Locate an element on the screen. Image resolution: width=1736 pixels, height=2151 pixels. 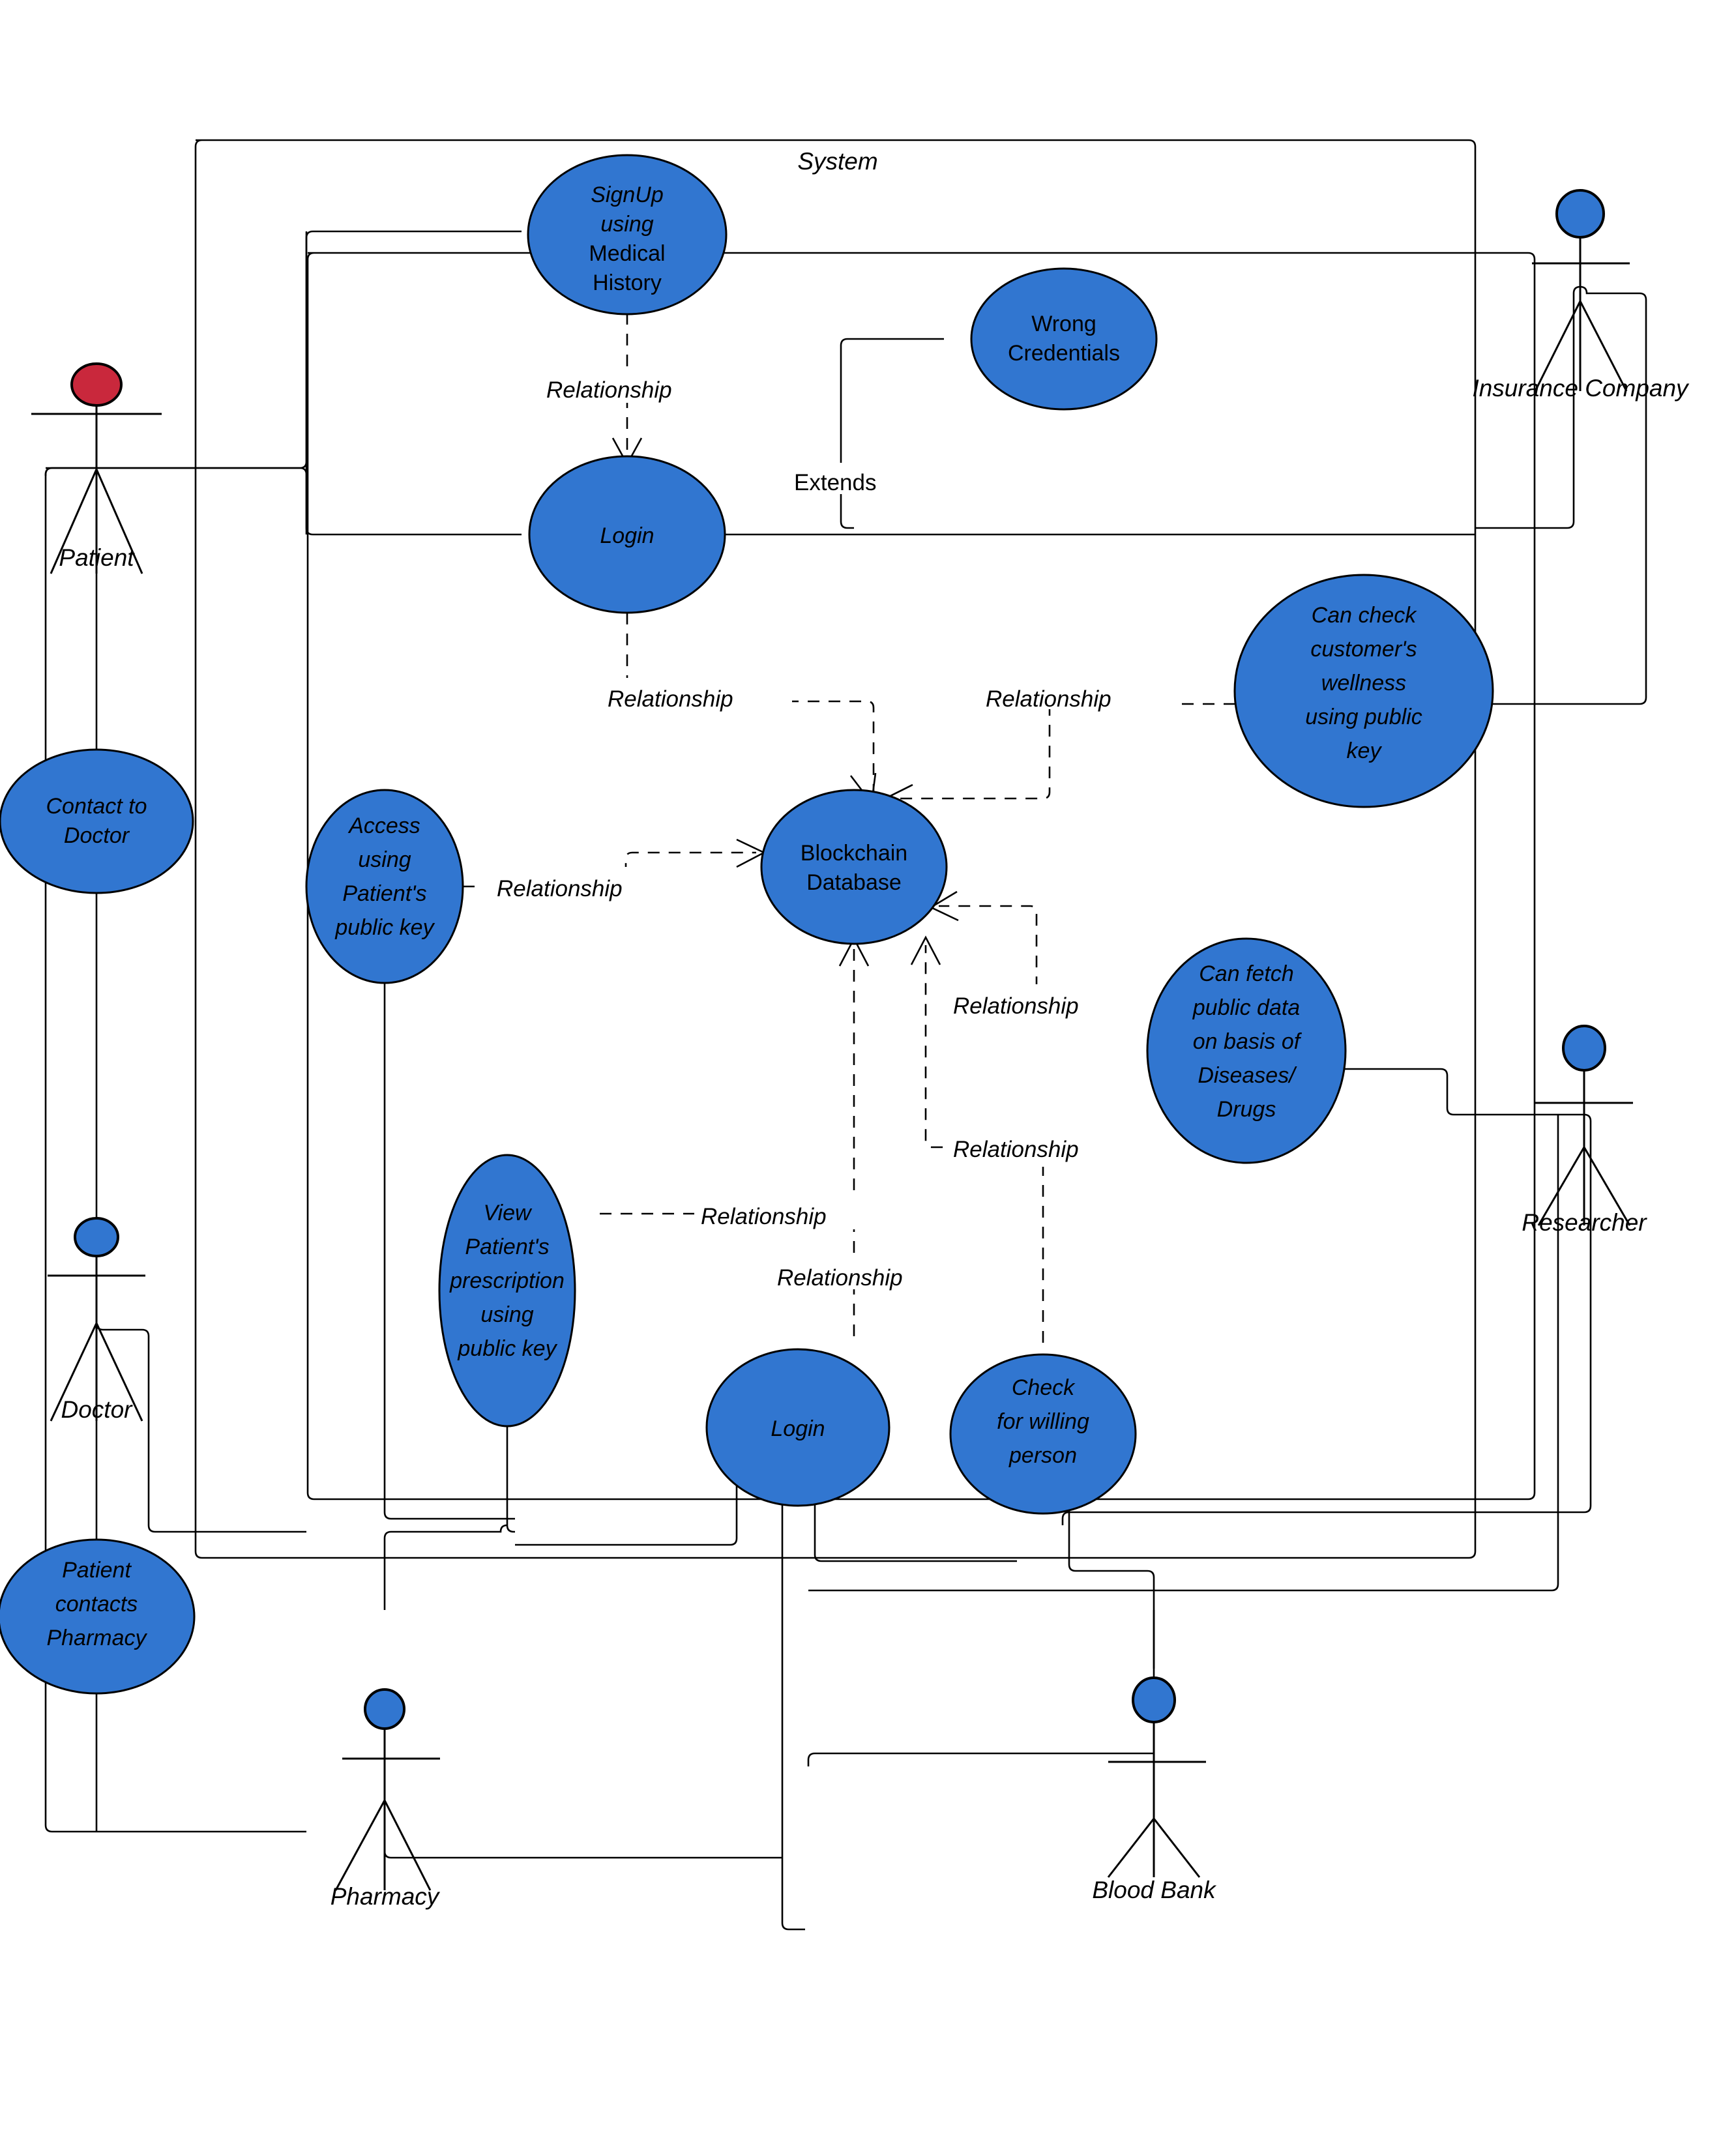
use-case-login-top: Login is located at coordinates (627, 534).